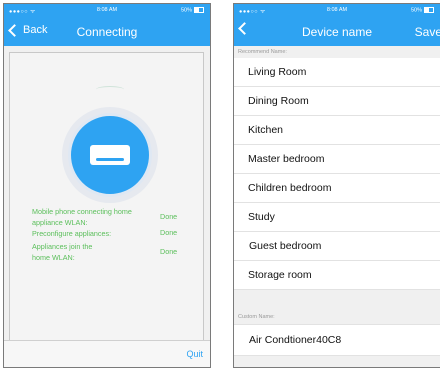  I want to click on nav-bar: Device name Save, so click(337, 31).